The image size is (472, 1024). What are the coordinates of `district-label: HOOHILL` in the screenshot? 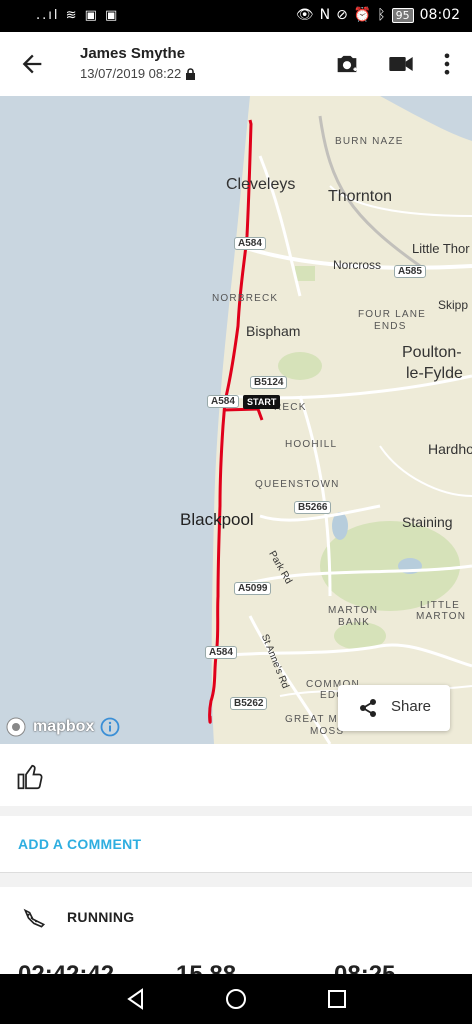 It's located at (311, 444).